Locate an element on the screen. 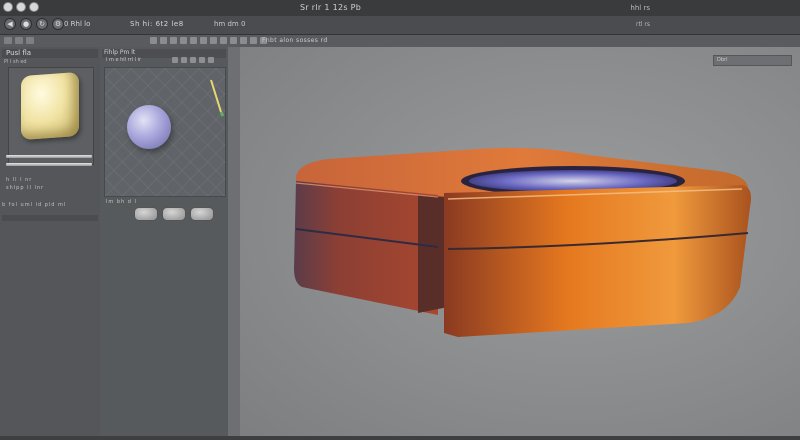 The height and width of the screenshot is (440, 800). left-panel-row: shlpp ll lnr is located at coordinates (50, 189).